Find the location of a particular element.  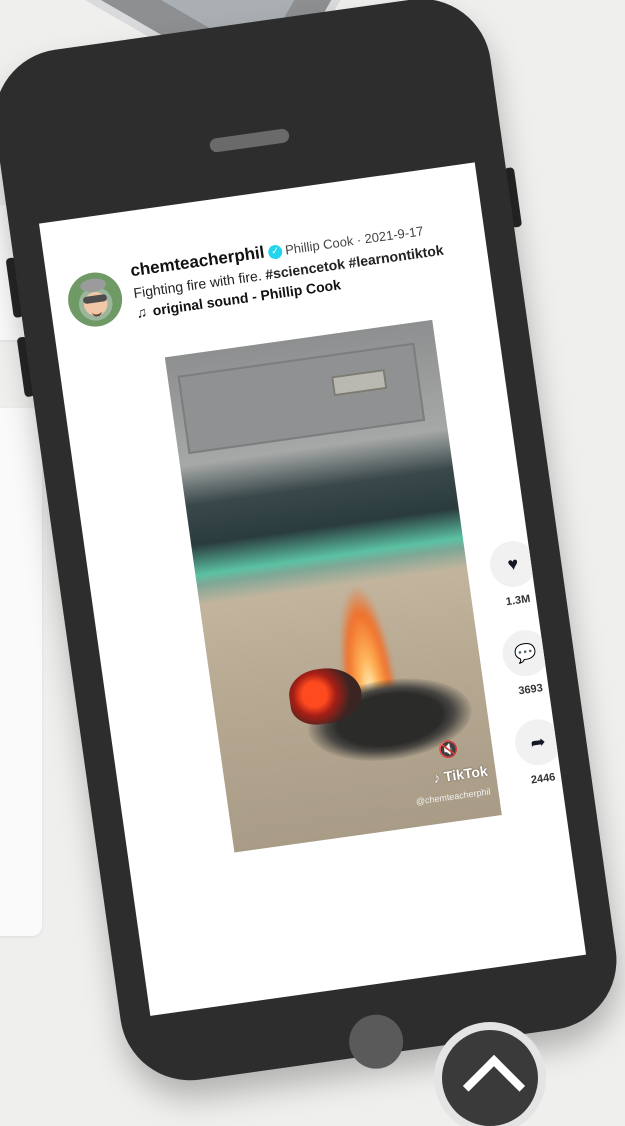

video-cabinet is located at coordinates (301, 398).